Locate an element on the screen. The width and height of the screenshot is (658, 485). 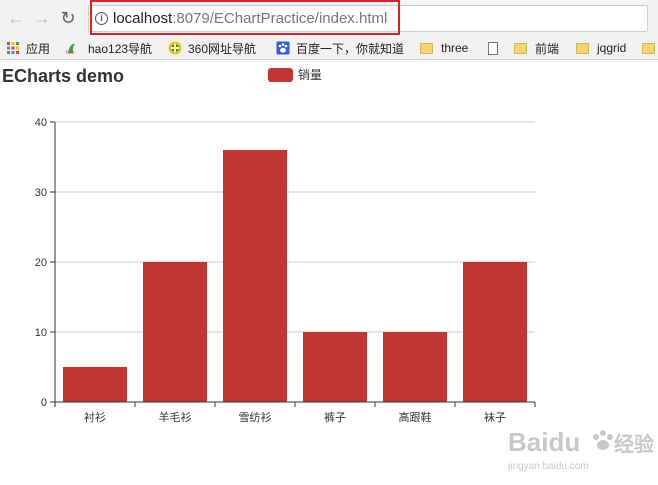
x-tick-label: 羊毛衫 is located at coordinates (175, 417).